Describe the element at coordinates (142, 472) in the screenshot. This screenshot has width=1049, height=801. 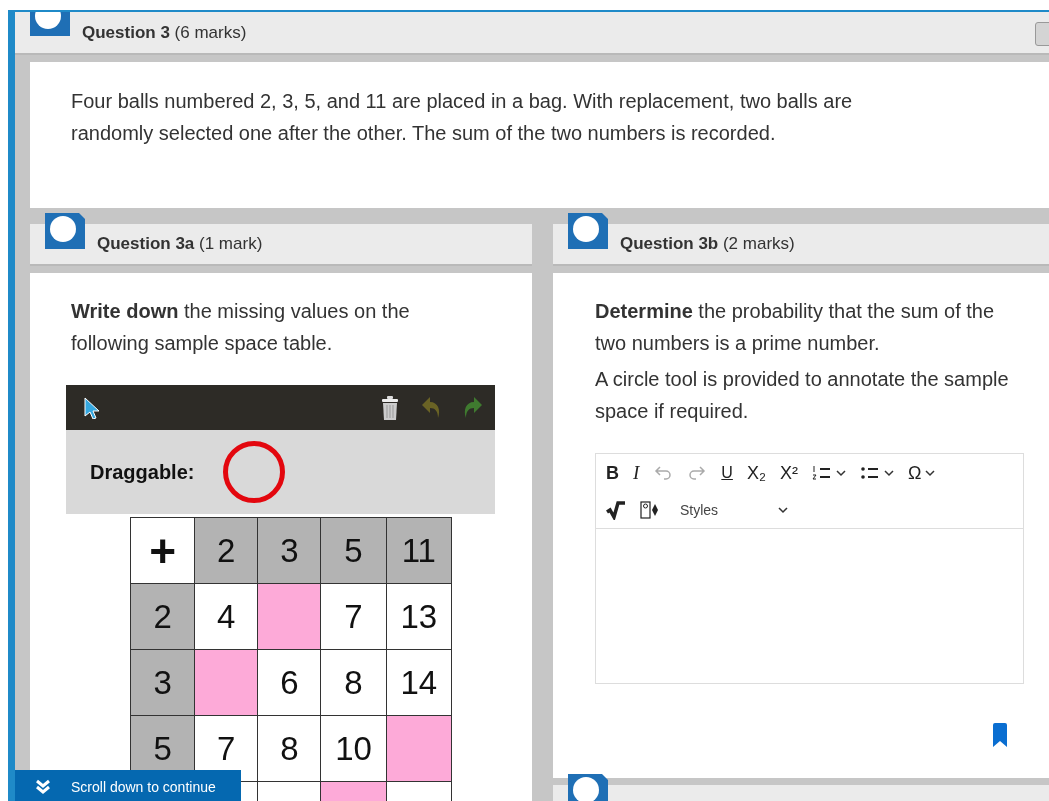
I see `draggable-label: Draggable:` at that location.